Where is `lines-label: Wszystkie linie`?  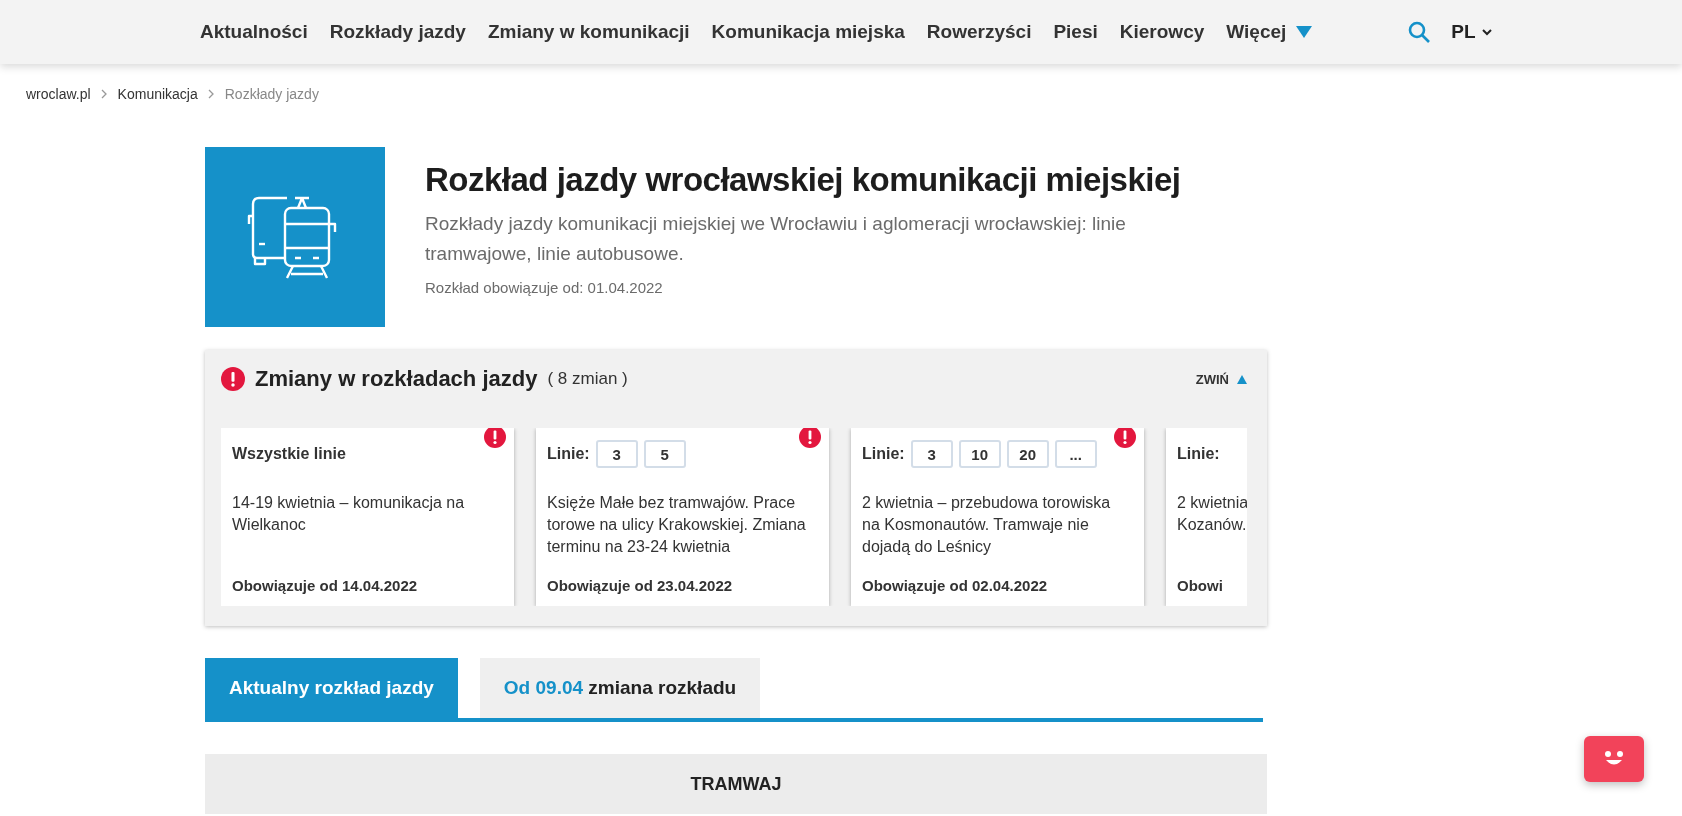 lines-label: Wszystkie linie is located at coordinates (289, 454).